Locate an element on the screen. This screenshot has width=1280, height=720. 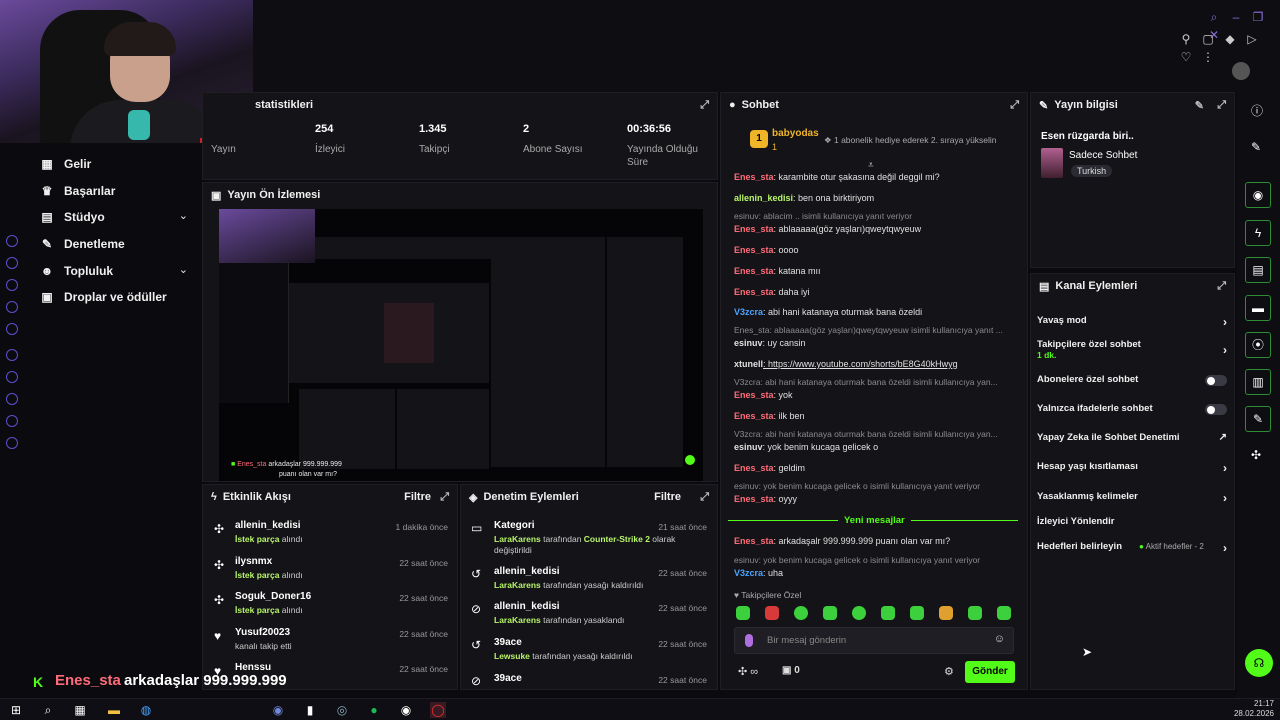
points-icon: ✣ ∞ is located at coordinates (748, 671).